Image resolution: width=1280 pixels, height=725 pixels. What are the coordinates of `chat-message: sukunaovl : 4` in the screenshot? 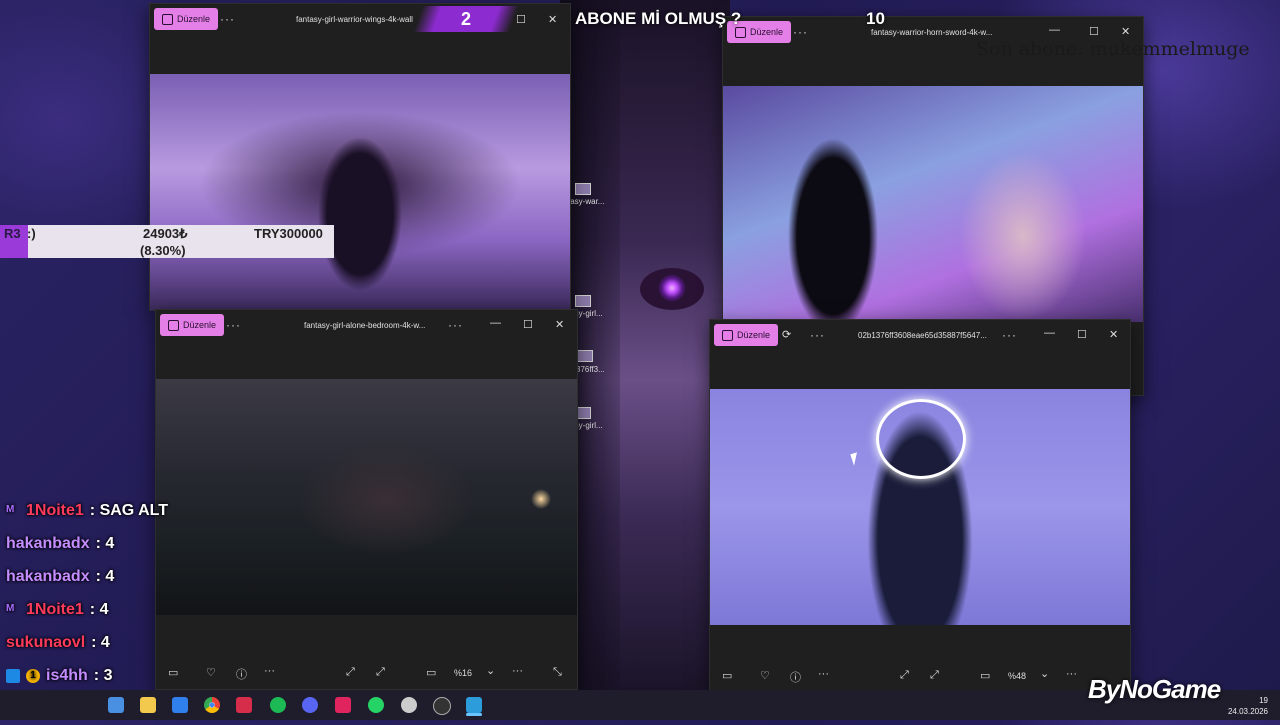 It's located at (87, 642).